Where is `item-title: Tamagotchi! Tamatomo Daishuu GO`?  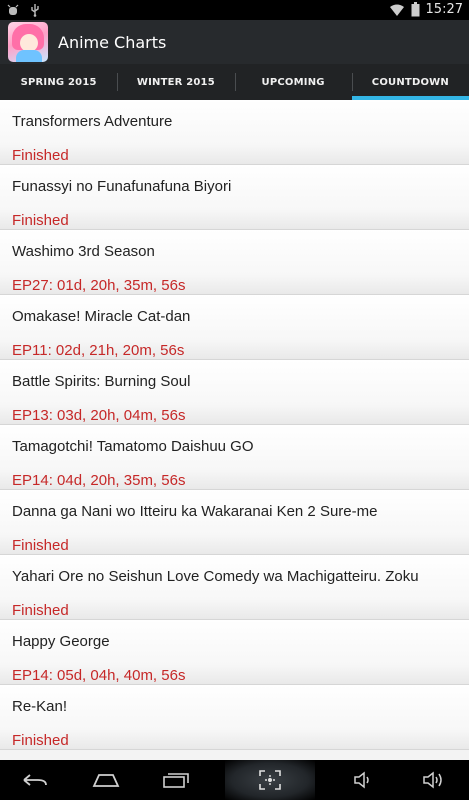 item-title: Tamagotchi! Tamatomo Daishuu GO is located at coordinates (133, 446).